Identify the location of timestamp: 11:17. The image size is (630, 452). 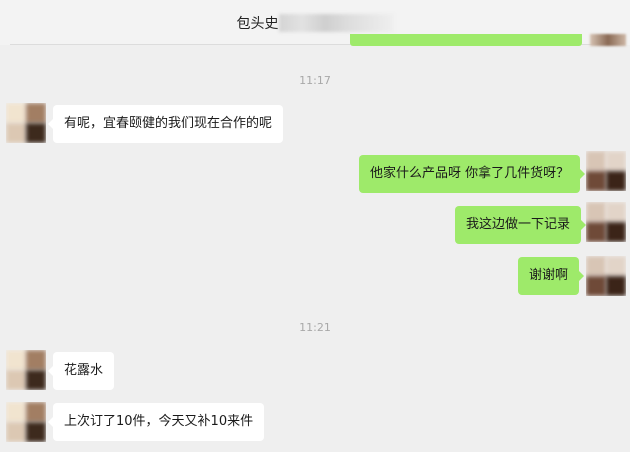
(315, 80).